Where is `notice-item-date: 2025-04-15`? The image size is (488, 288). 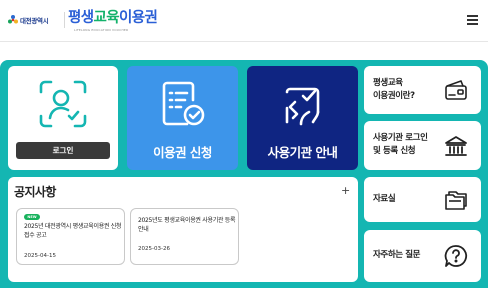 notice-item-date: 2025-04-15 is located at coordinates (40, 256).